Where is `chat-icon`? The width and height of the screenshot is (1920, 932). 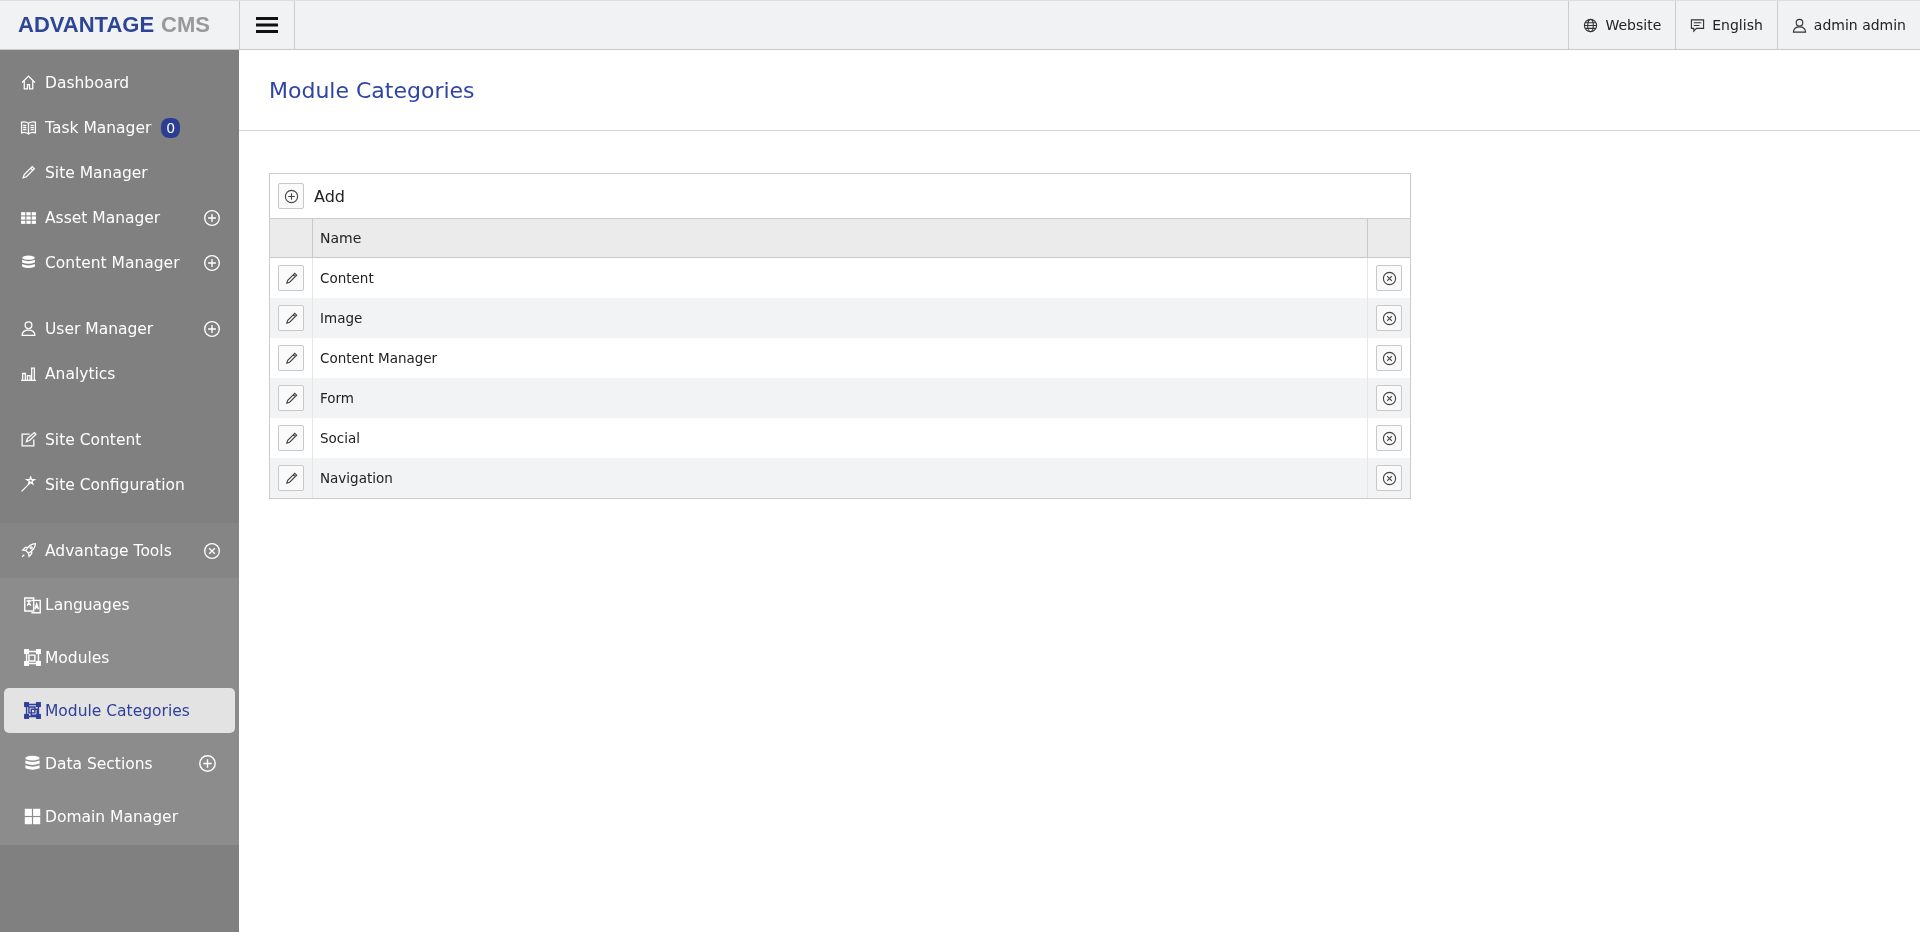
chat-icon is located at coordinates (1698, 25).